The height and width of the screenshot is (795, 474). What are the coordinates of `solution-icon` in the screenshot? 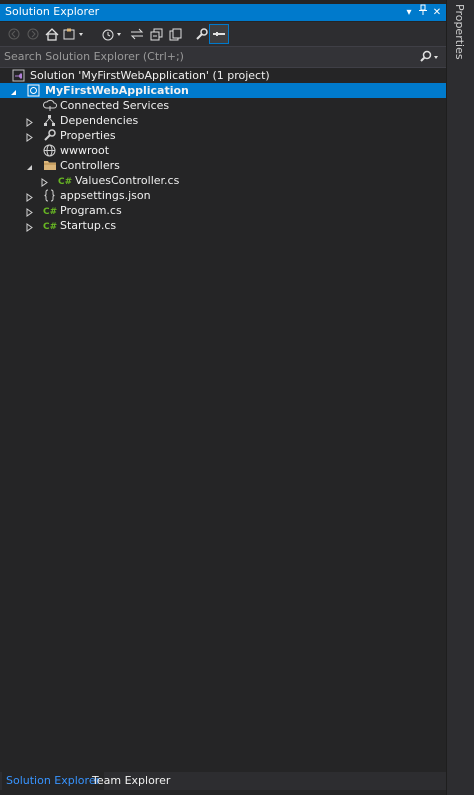 It's located at (18, 75).